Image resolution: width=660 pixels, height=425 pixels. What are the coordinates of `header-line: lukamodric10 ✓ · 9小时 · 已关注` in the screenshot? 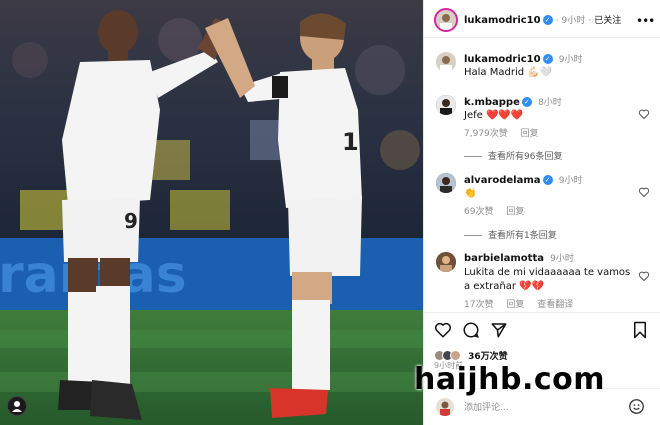 It's located at (543, 20).